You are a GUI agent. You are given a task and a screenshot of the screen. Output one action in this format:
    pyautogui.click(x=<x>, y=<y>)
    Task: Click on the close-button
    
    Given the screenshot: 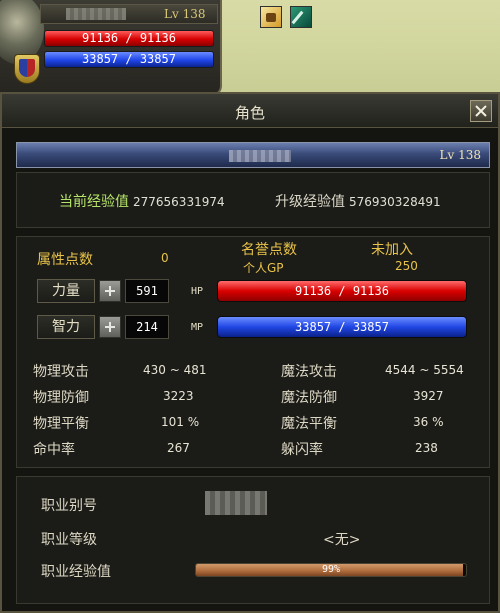 What is the action you would take?
    pyautogui.click(x=481, y=111)
    